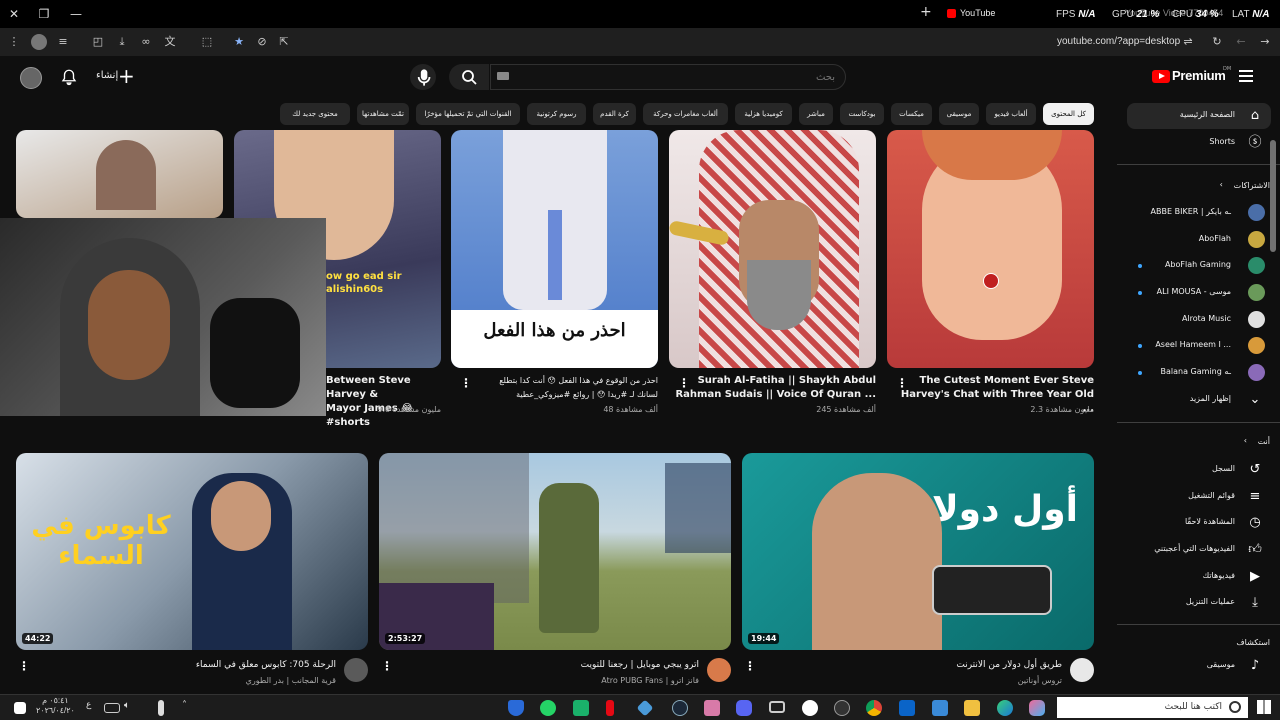 This screenshot has height=720, width=1280. Describe the element at coordinates (238, 665) in the screenshot. I see `video-title: الرحلة 705: كابوس معلق في السماء` at that location.